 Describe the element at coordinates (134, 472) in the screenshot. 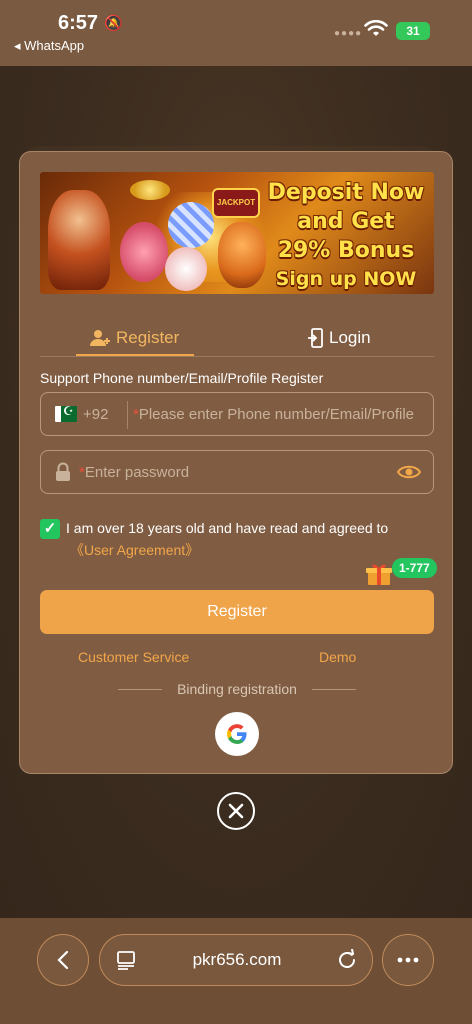

I see `password-placeholder: *Enter password` at that location.